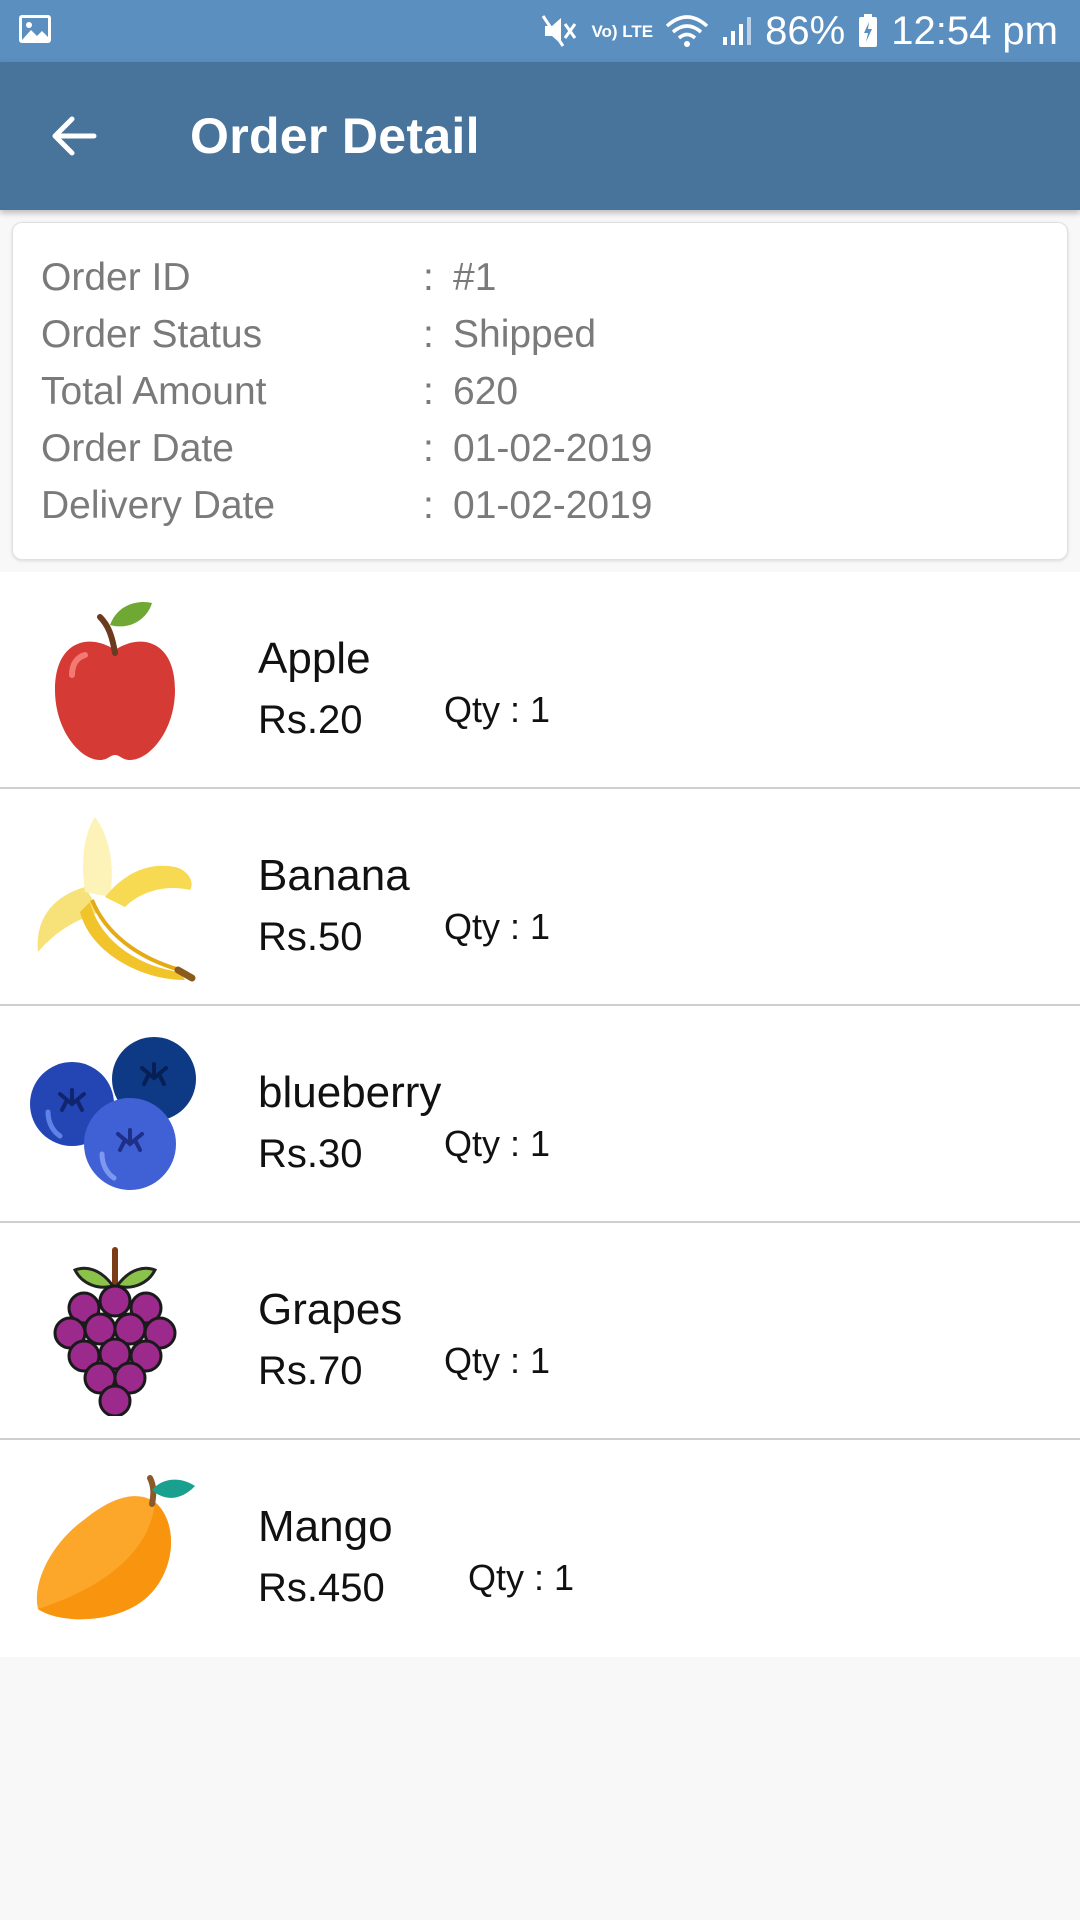 Image resolution: width=1080 pixels, height=1920 pixels. I want to click on volte-icon: Vo) LTE, so click(622, 31).